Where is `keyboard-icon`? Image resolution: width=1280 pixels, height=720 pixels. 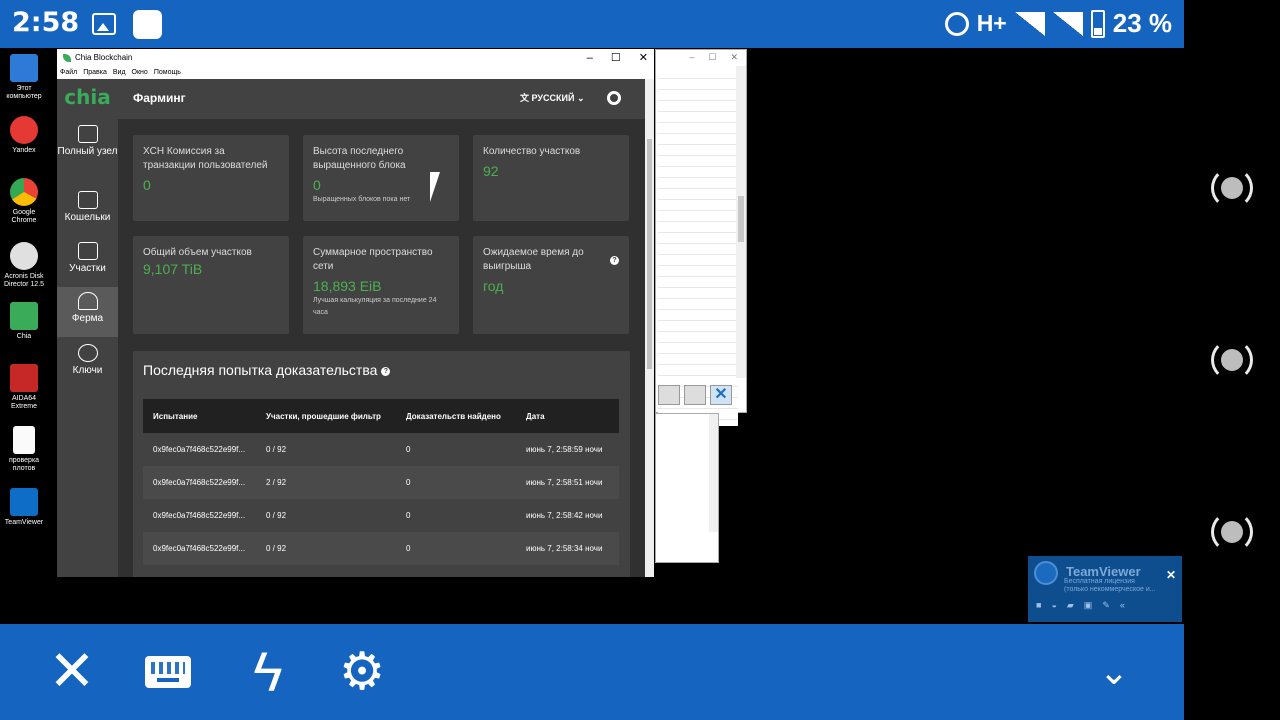
keyboard-icon is located at coordinates (168, 672).